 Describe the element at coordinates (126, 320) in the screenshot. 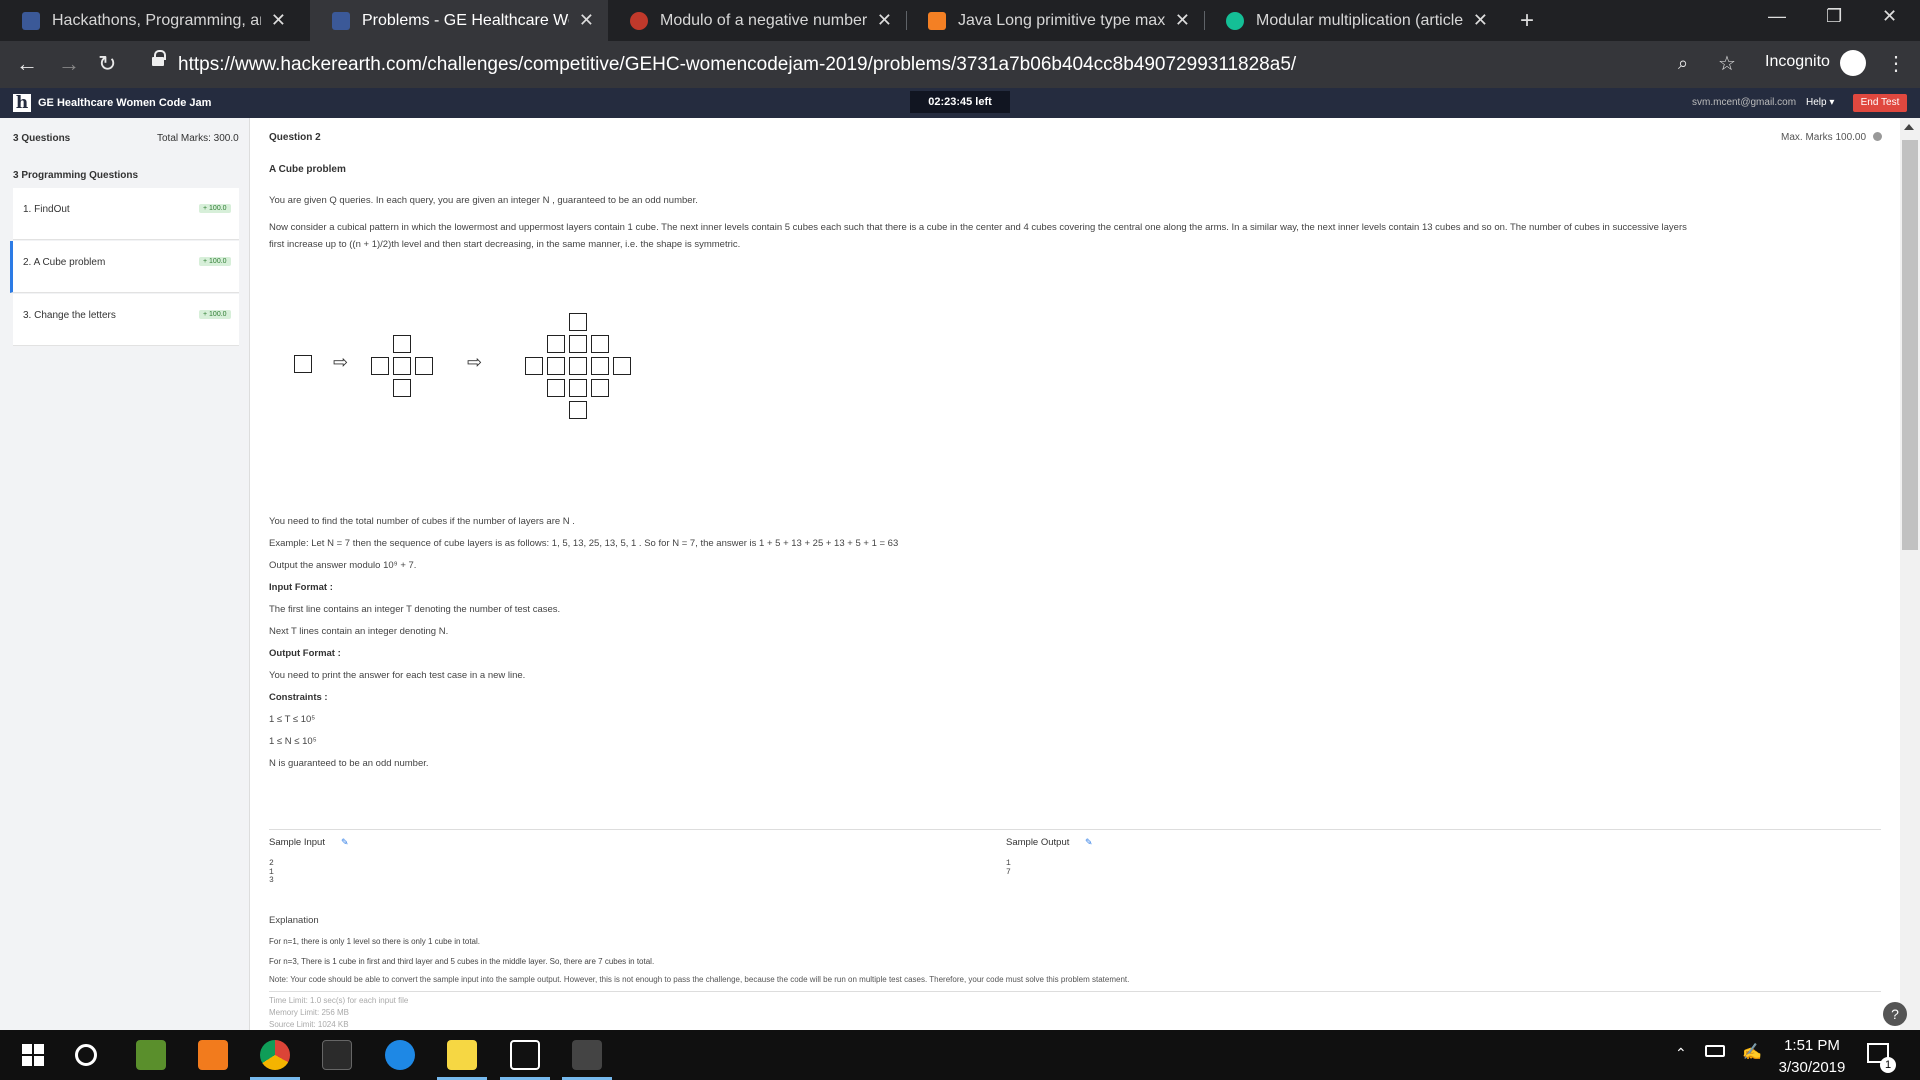

I see `sidebar-item-change-letters: 3. Change the letters + 100.0` at that location.